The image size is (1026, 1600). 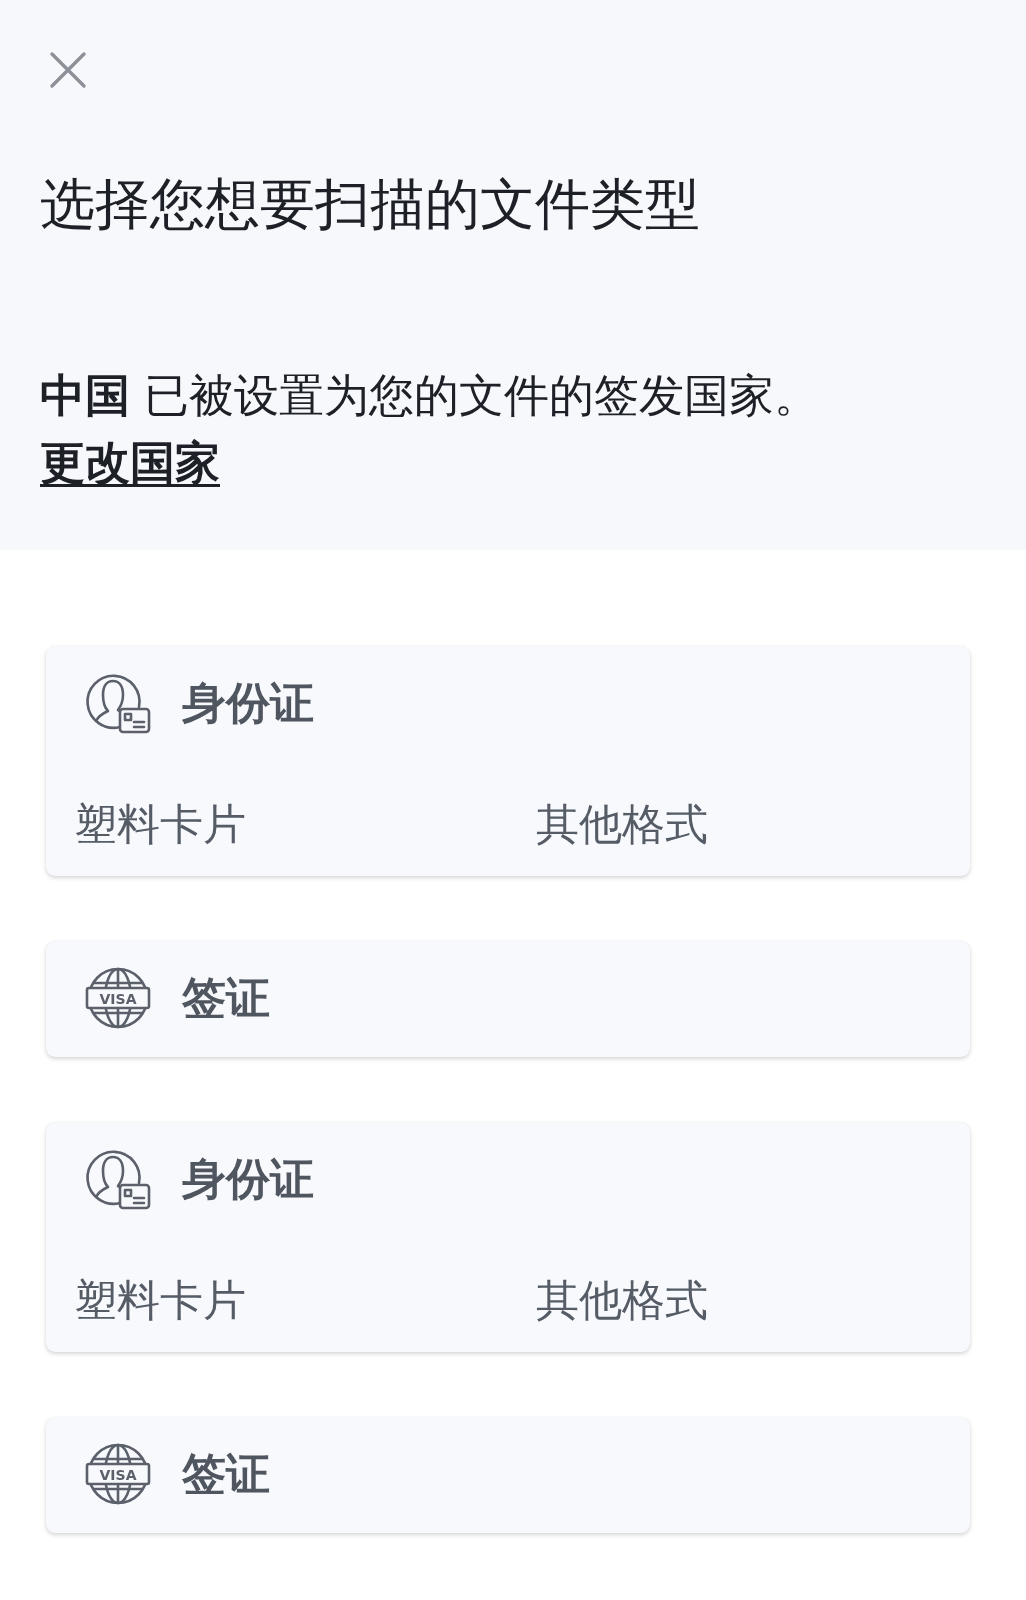 I want to click on issuing-country-notice: 中国 已被设置为您的文件的签发国家。 更改国家, so click(x=430, y=429).